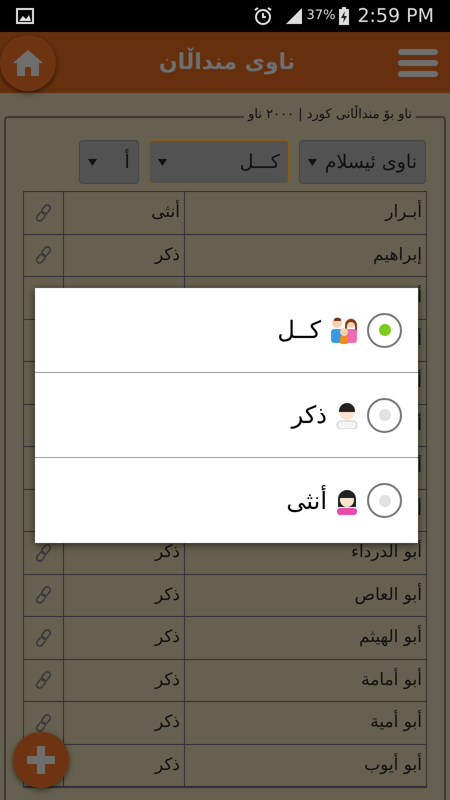 Image resolution: width=450 pixels, height=800 pixels. What do you see at coordinates (299, 330) in the screenshot?
I see `option-label: کــل` at bounding box center [299, 330].